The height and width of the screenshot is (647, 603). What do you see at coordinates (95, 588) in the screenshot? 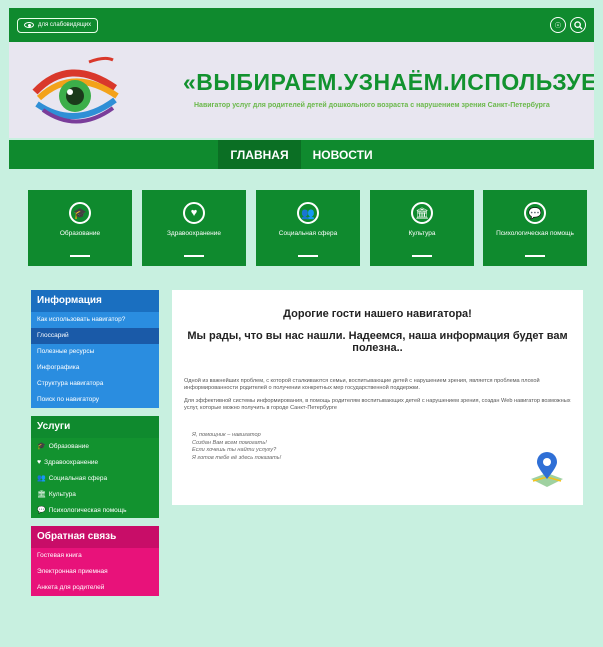
I see `sidebar-item-survey: Анкета для родителей` at bounding box center [95, 588].